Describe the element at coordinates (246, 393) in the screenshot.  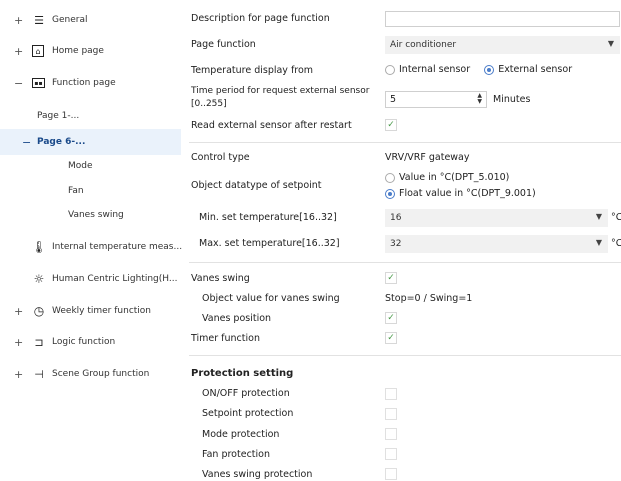
I see `onoff-protection-label: ON/OFF protection` at that location.